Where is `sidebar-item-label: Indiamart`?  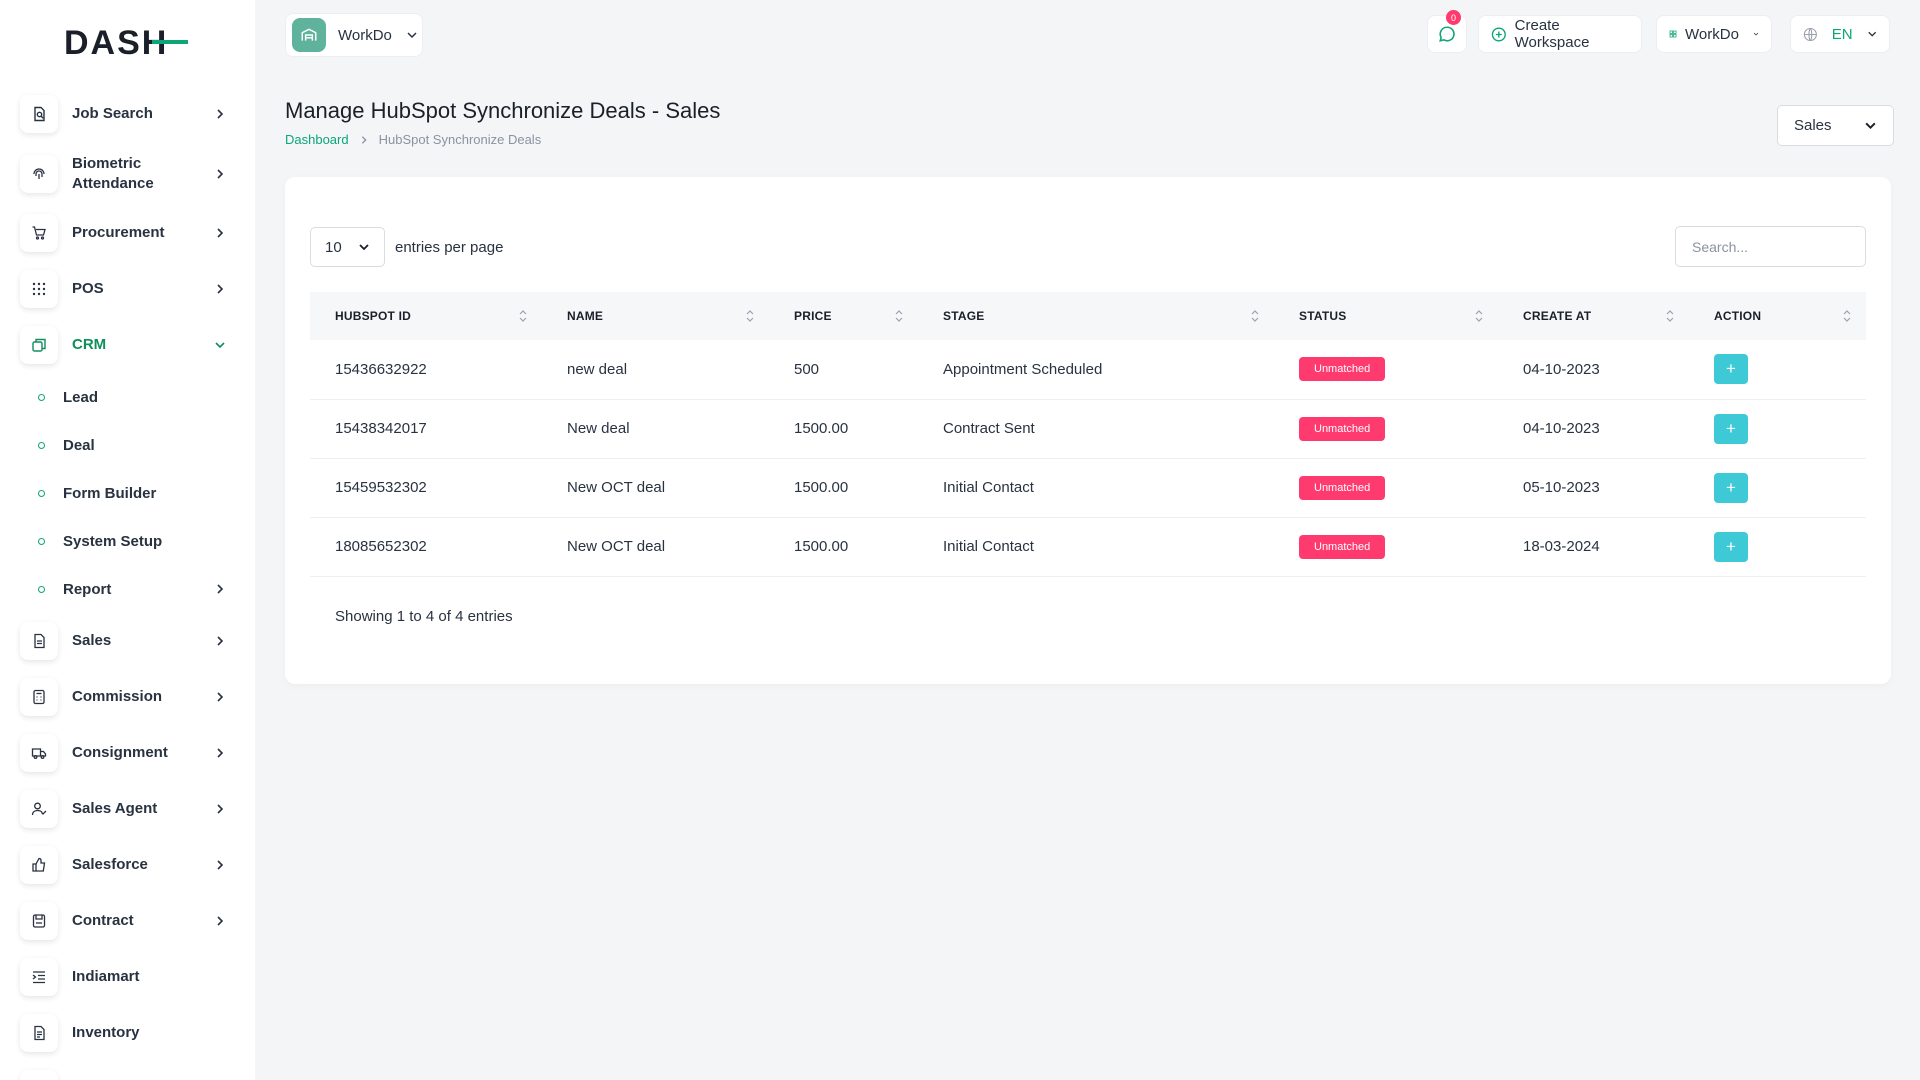 sidebar-item-label: Indiamart is located at coordinates (106, 976).